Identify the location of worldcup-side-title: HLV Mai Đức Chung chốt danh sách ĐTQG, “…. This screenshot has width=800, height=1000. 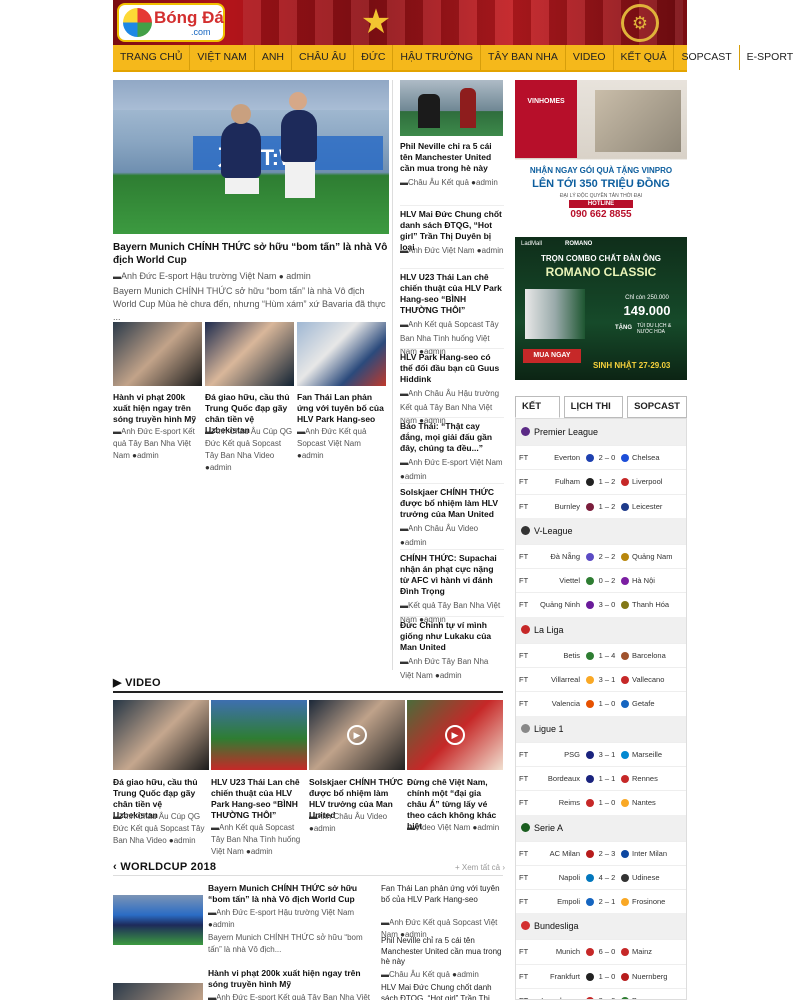
(442, 991).